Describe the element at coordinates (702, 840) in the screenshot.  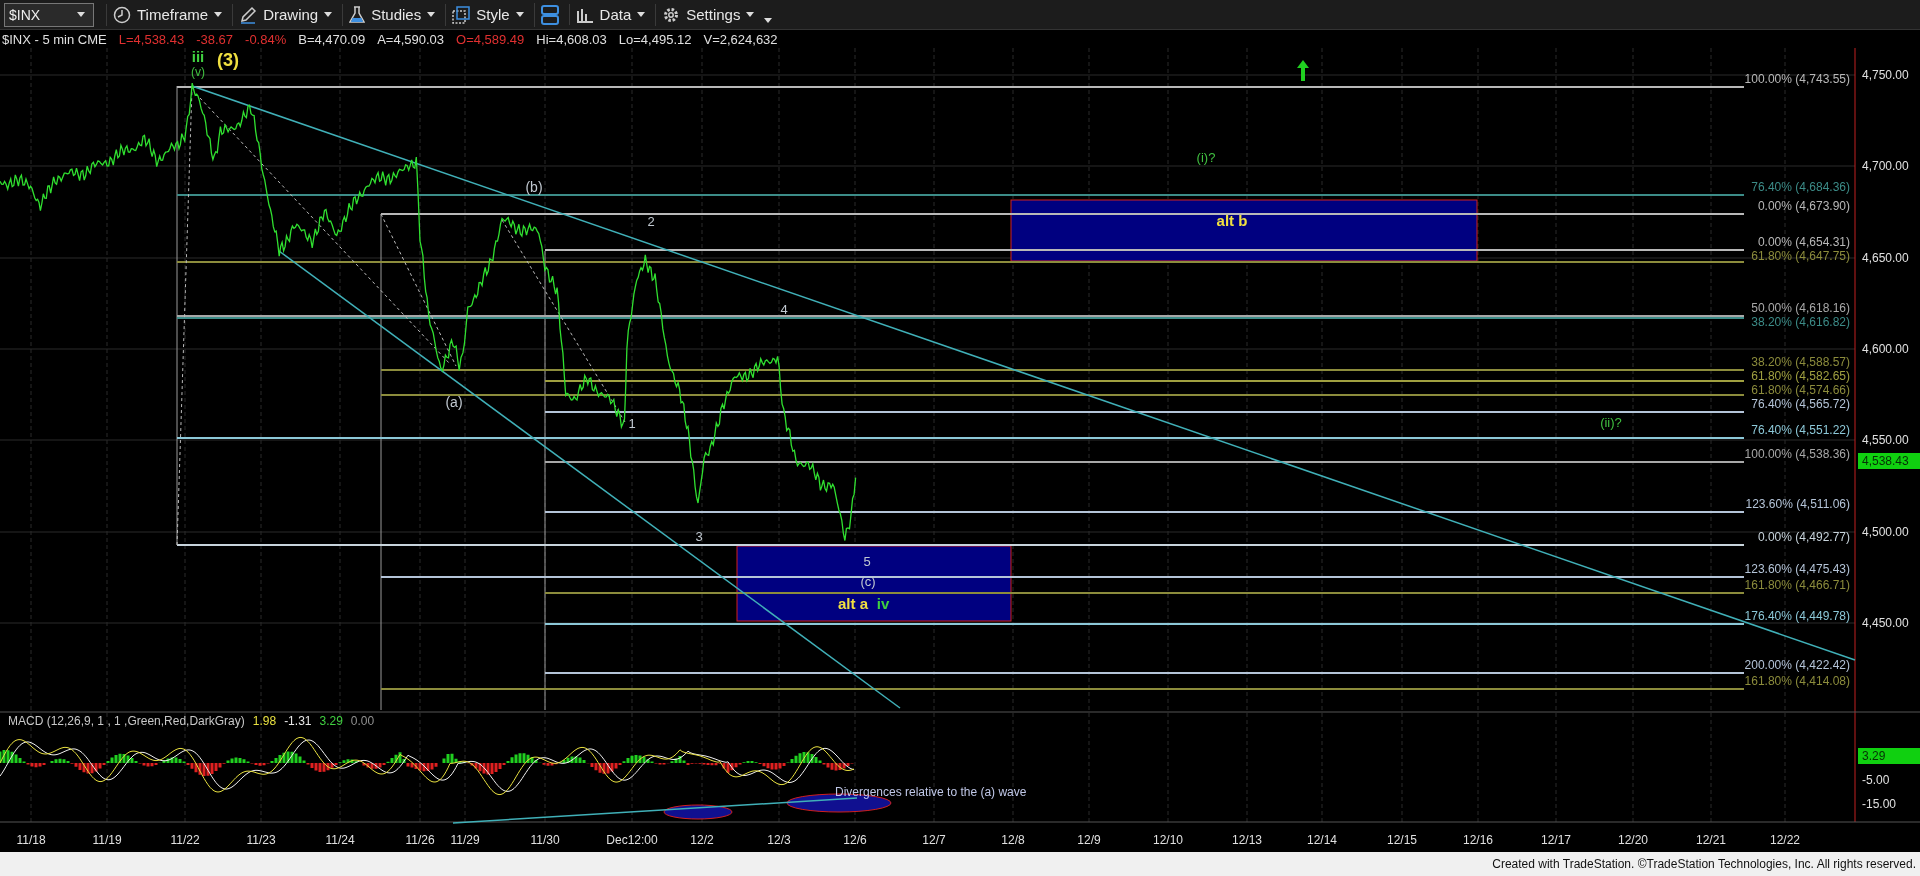
I see `time-axis-label: 12/2` at that location.